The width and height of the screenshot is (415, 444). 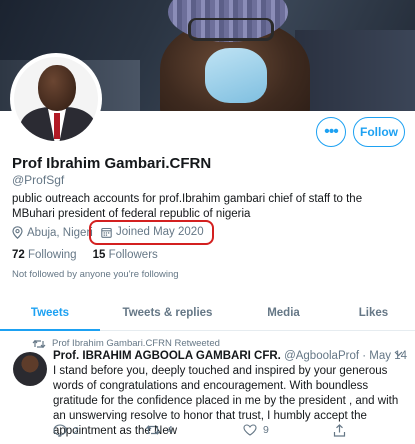 What do you see at coordinates (322, 356) in the screenshot?
I see `tweet-author-handle: @AgboolaProf` at bounding box center [322, 356].